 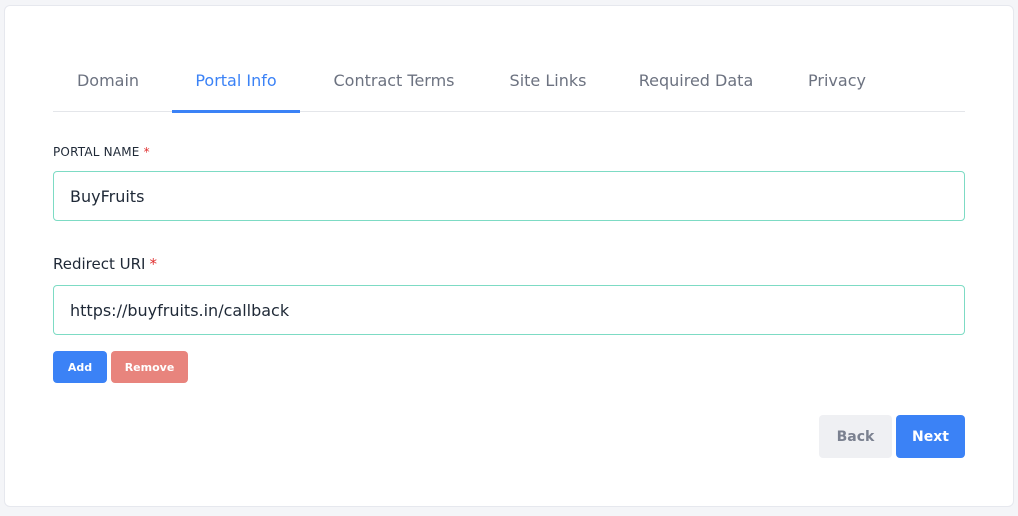 What do you see at coordinates (236, 85) in the screenshot?
I see `tab-portal-info: Portal Info` at bounding box center [236, 85].